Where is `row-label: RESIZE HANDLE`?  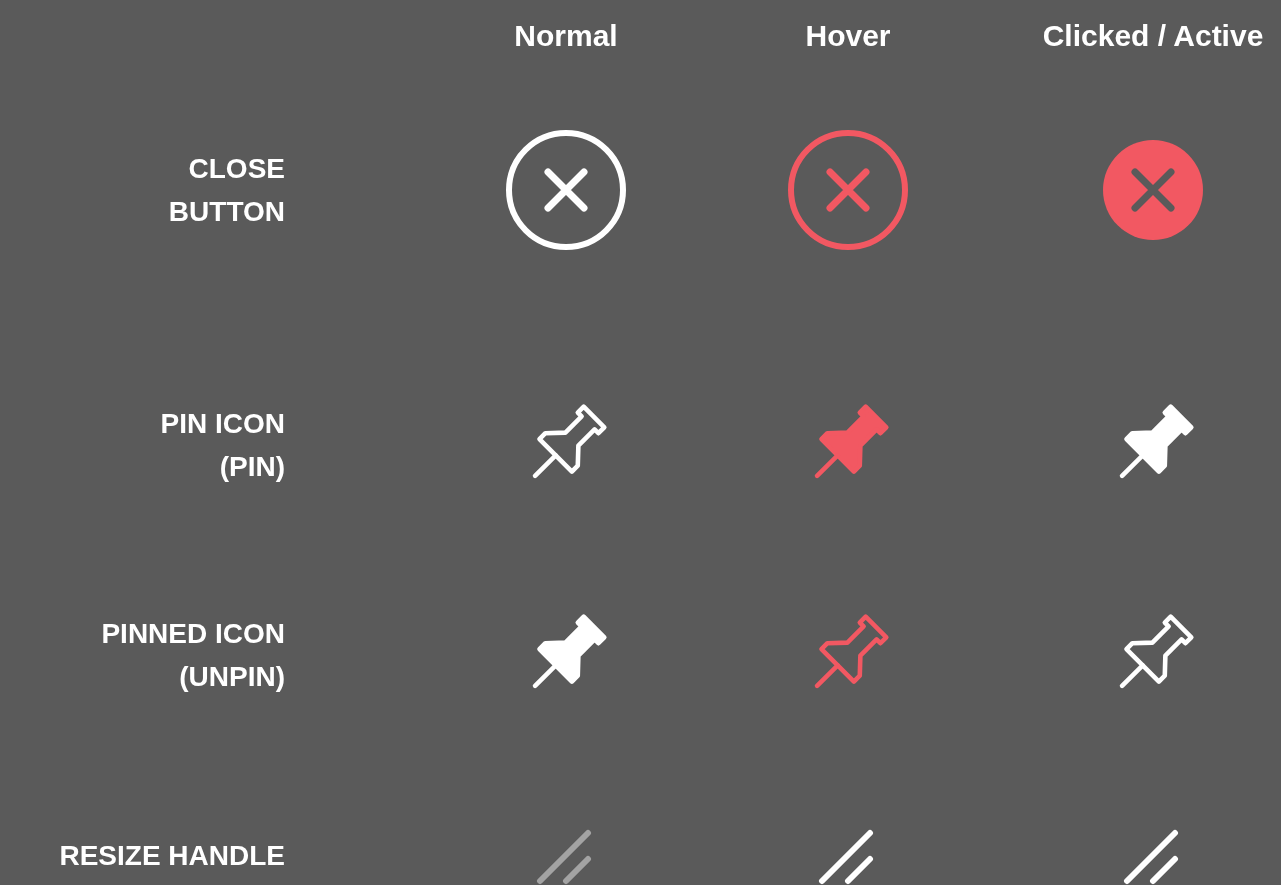
row-label: RESIZE HANDLE is located at coordinates (172, 855).